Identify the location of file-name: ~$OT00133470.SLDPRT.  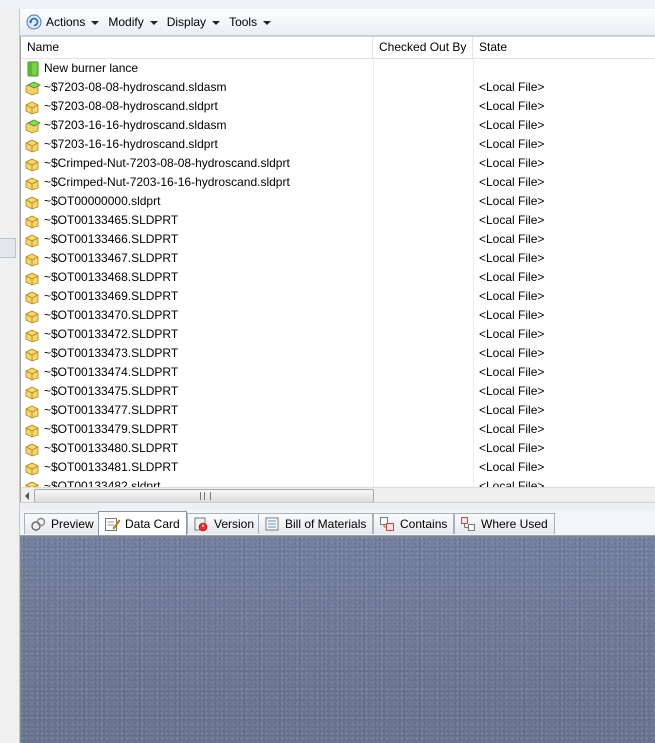
(111, 315).